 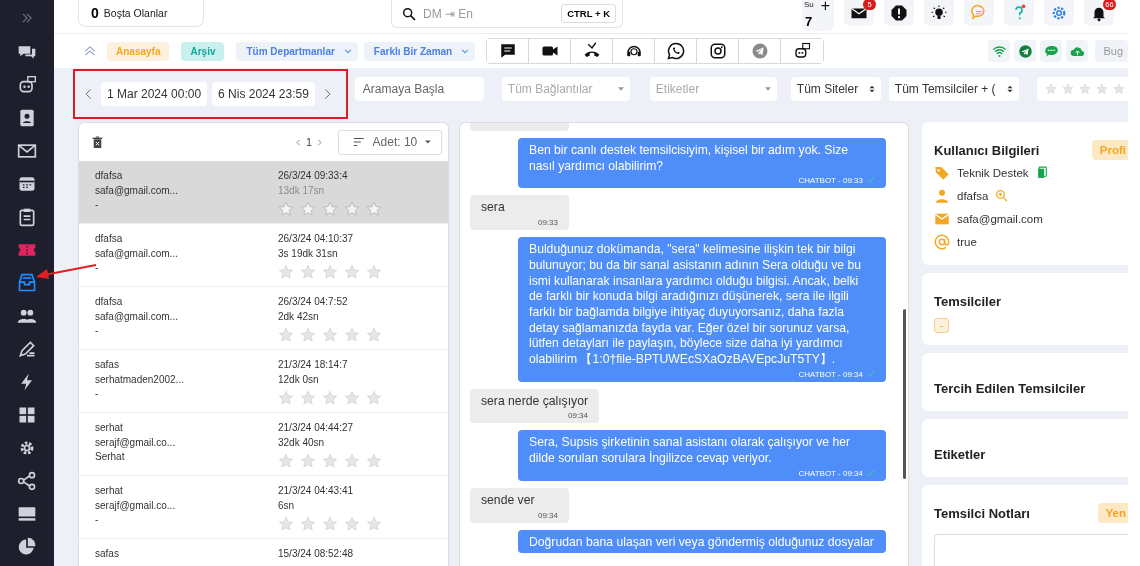 What do you see at coordinates (960, 454) in the screenshot?
I see `card-title: Etiketler` at bounding box center [960, 454].